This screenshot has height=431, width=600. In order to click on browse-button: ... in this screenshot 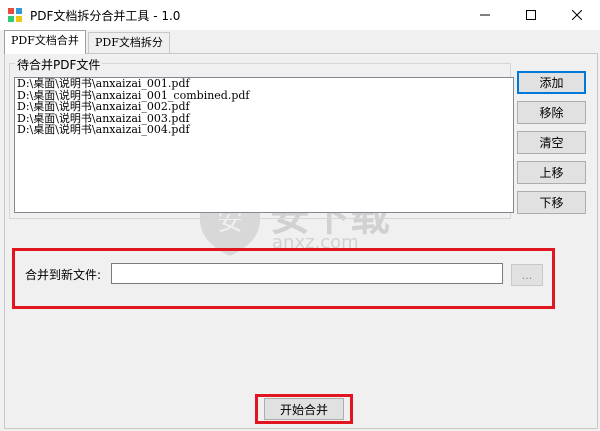, I will do `click(527, 275)`.